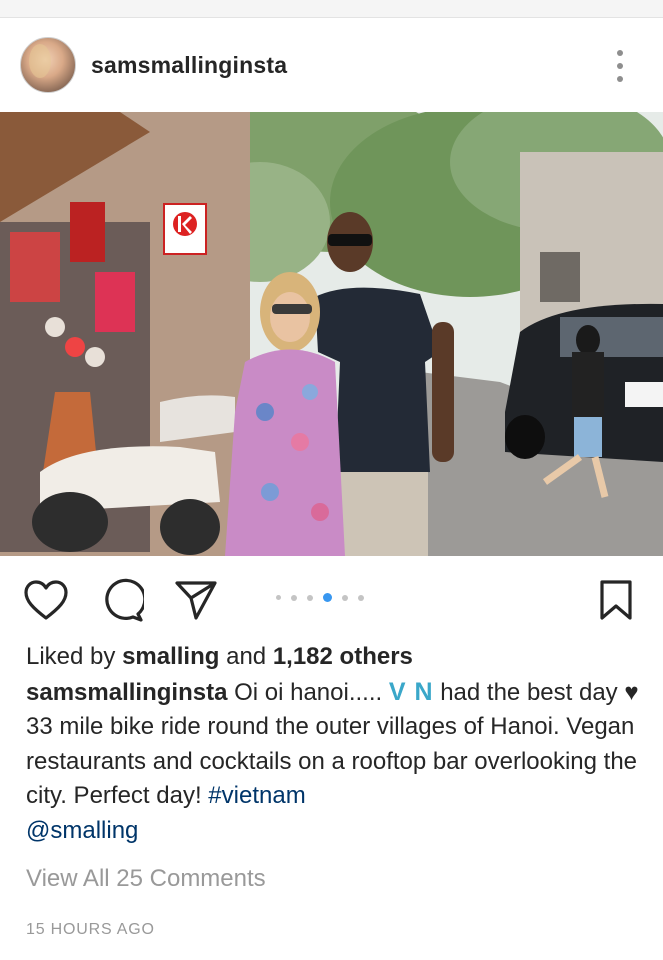 This screenshot has height=960, width=663. What do you see at coordinates (71, 656) in the screenshot?
I see `likes-prefix: Liked by` at bounding box center [71, 656].